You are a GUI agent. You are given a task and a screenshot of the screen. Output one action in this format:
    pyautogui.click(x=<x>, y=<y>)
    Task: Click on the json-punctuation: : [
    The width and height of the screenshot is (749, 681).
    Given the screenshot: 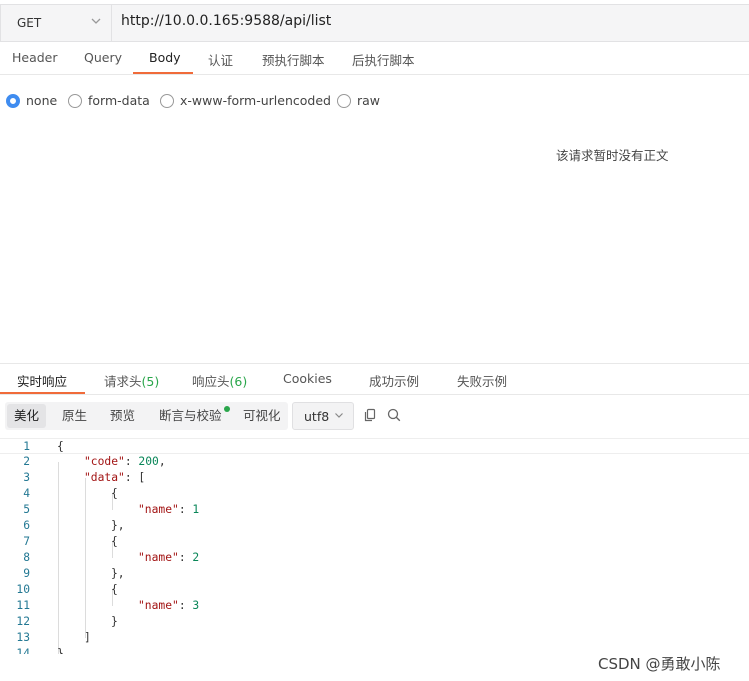 What is the action you would take?
    pyautogui.click(x=135, y=477)
    